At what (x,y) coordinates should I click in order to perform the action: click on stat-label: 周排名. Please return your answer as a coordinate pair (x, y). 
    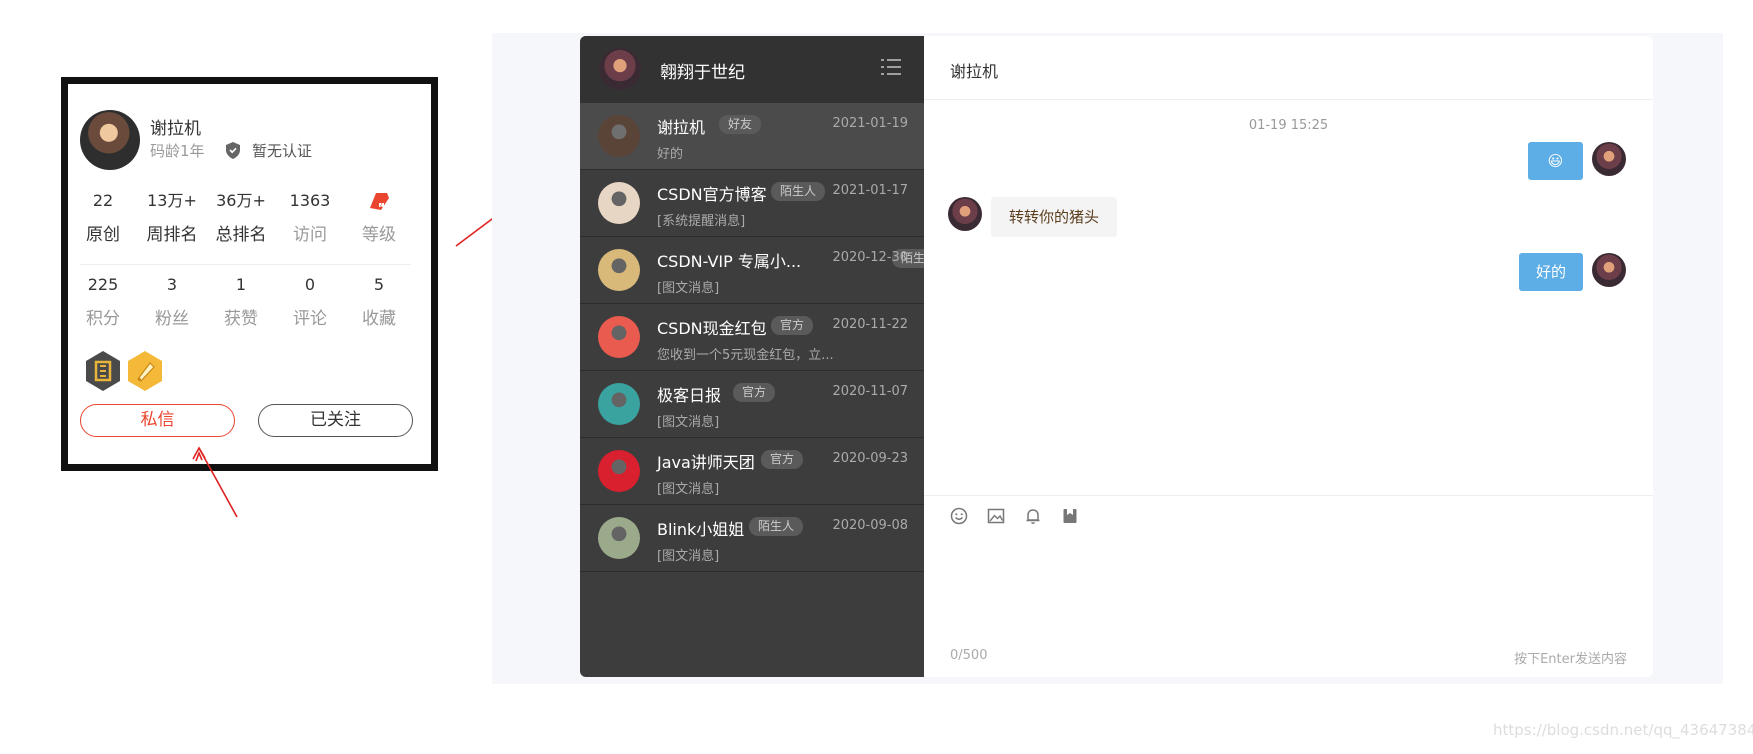
    Looking at the image, I should click on (172, 235).